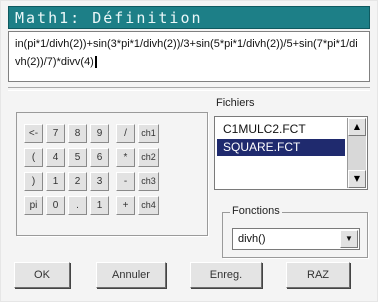  I want to click on save-button: Enreg., so click(226, 275).